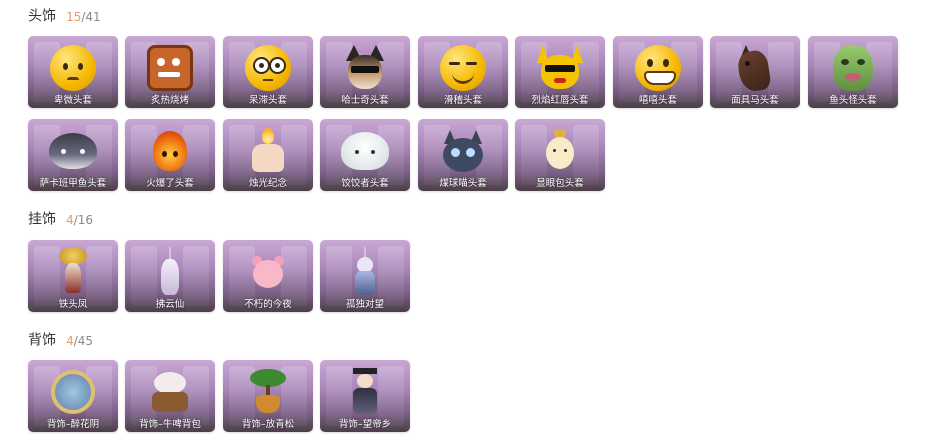 Image resolution: width=930 pixels, height=442 pixels. What do you see at coordinates (93, 16) in the screenshot?
I see `total-count: 41` at bounding box center [93, 16].